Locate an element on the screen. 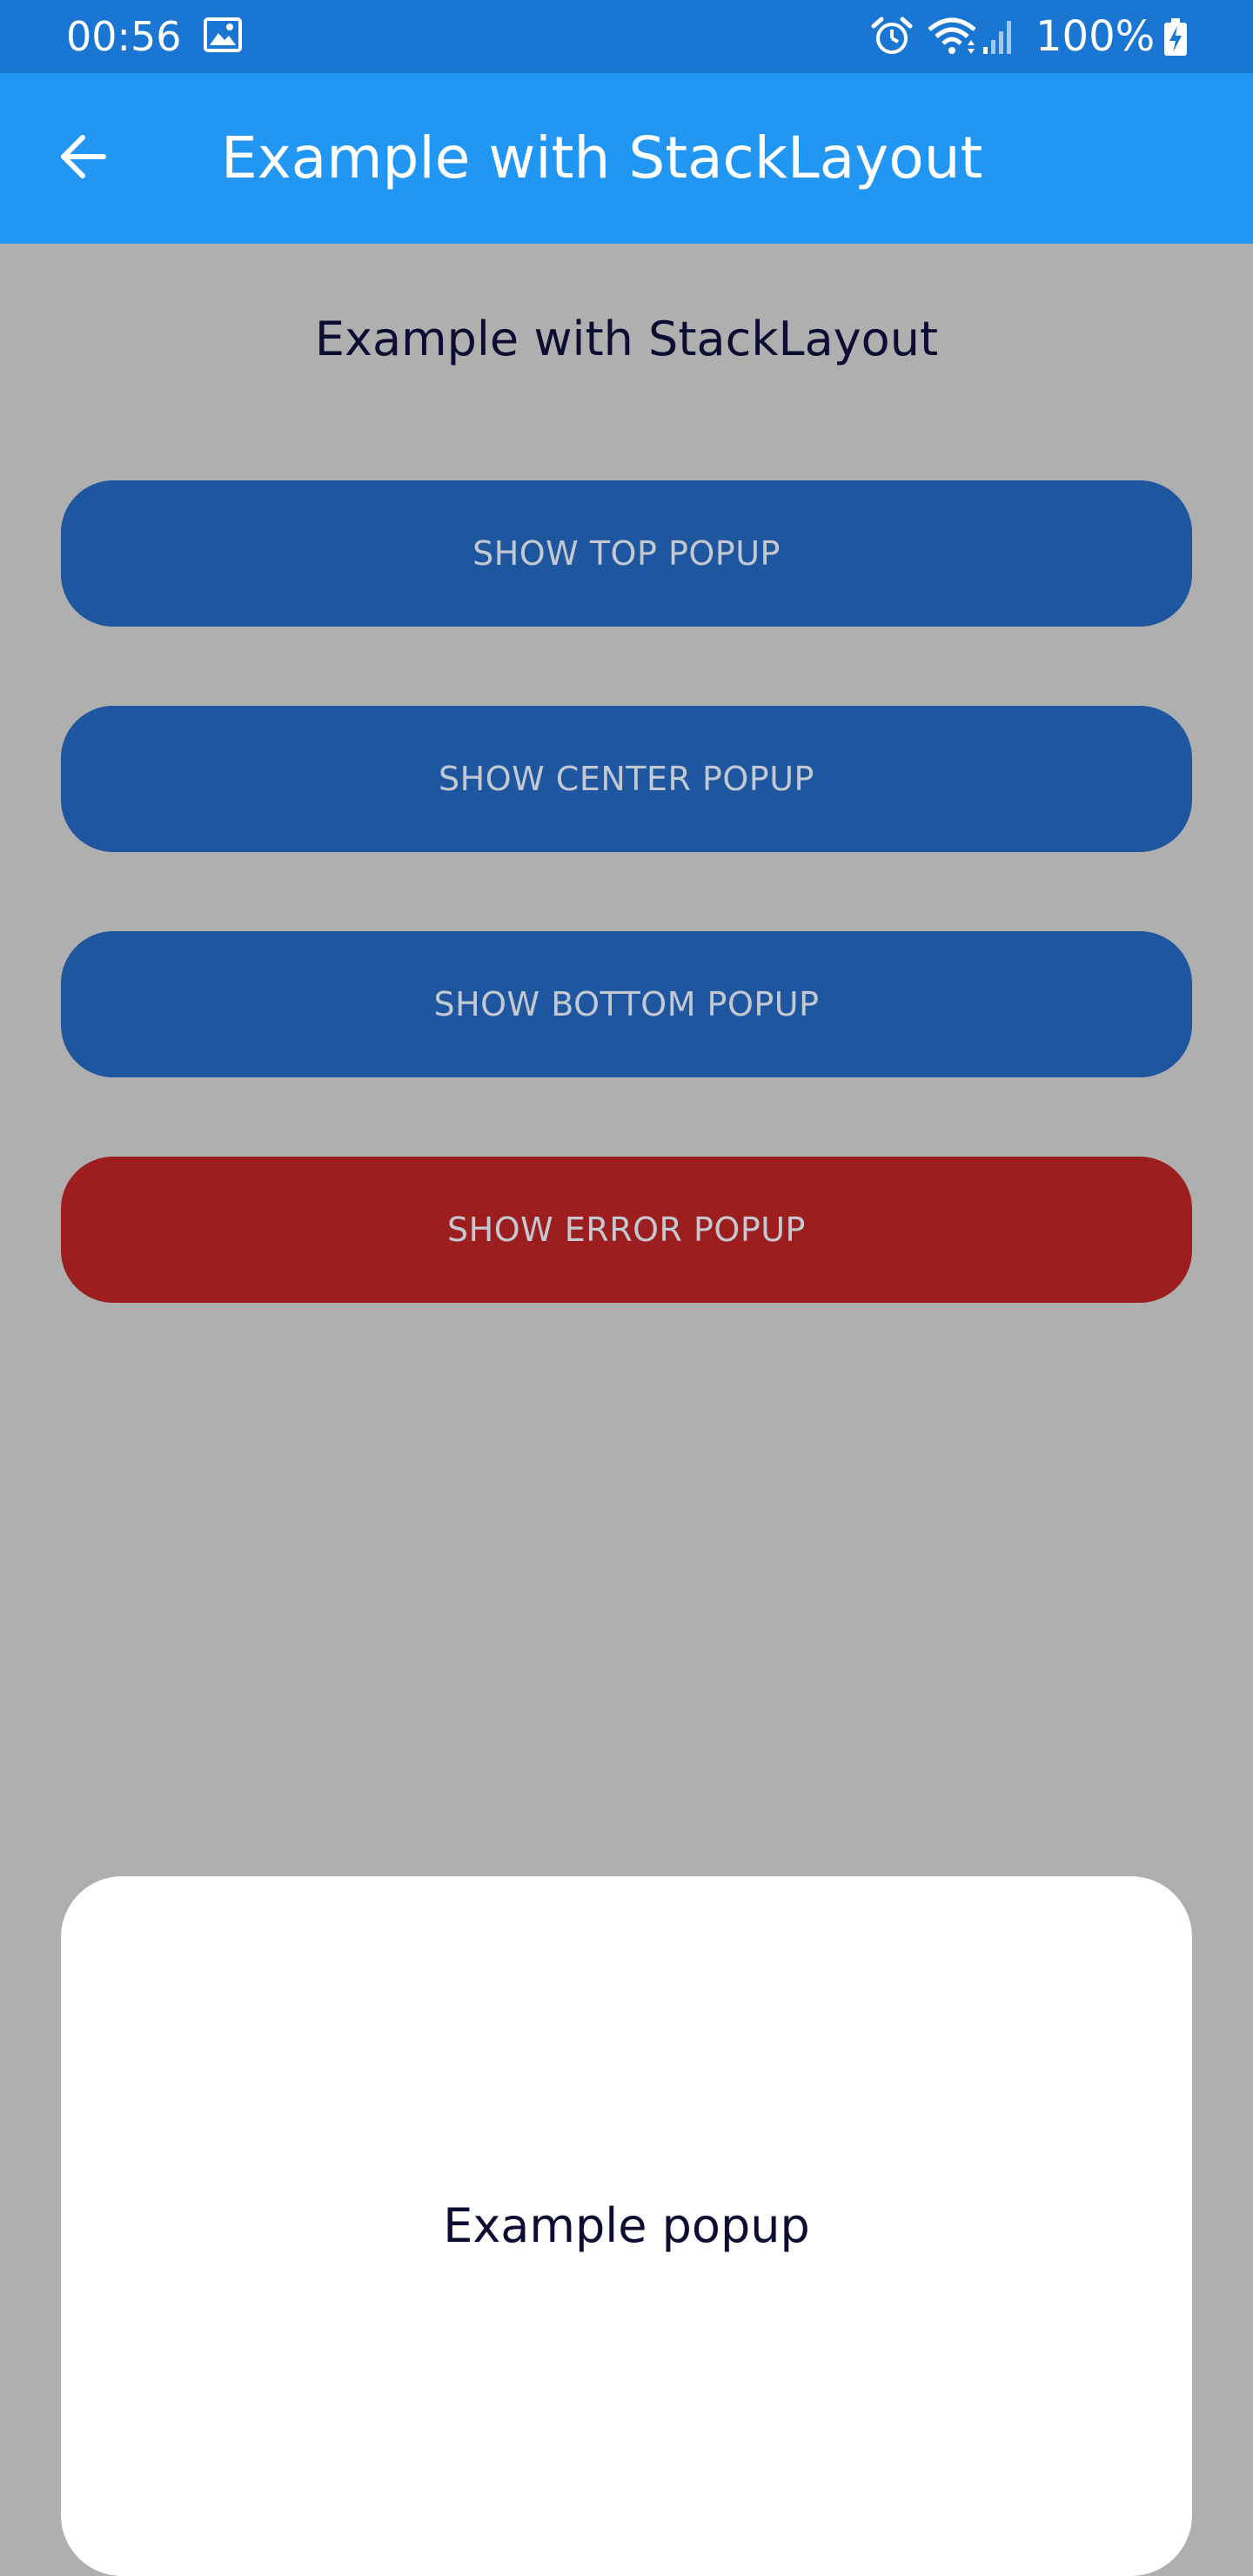 Image resolution: width=1253 pixels, height=2576 pixels. show-center-popup-button: SHOW CENTER POPUP is located at coordinates (626, 779).